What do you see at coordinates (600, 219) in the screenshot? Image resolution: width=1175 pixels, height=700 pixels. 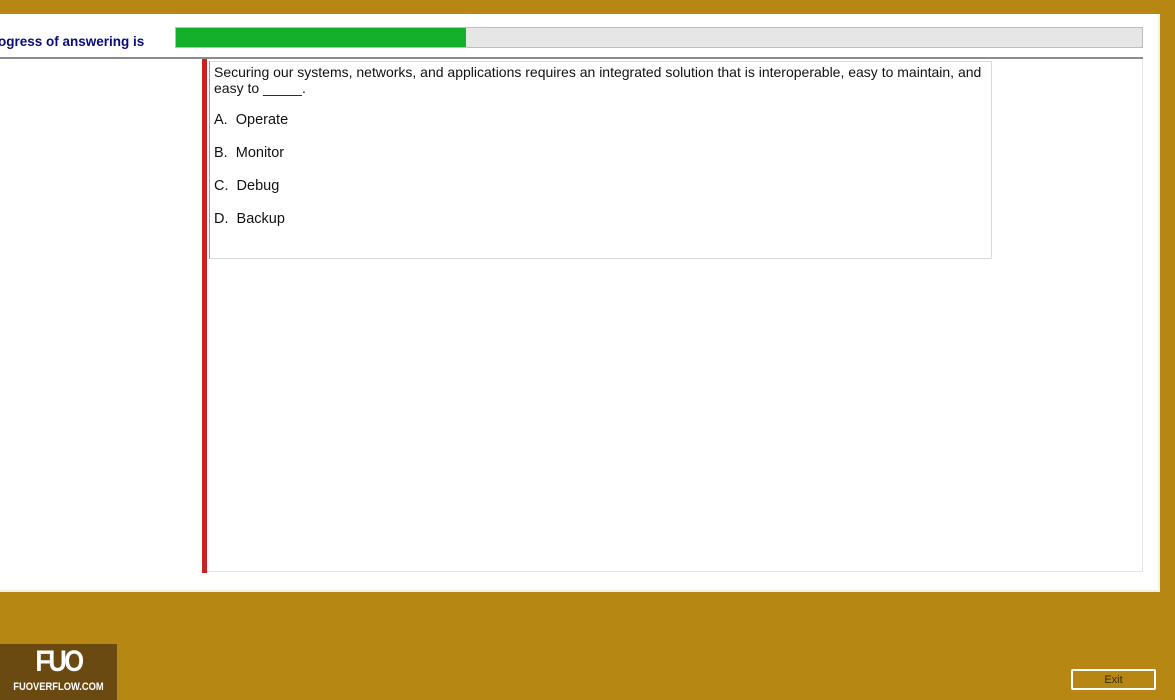 I see `option-d: D. Backup` at bounding box center [600, 219].